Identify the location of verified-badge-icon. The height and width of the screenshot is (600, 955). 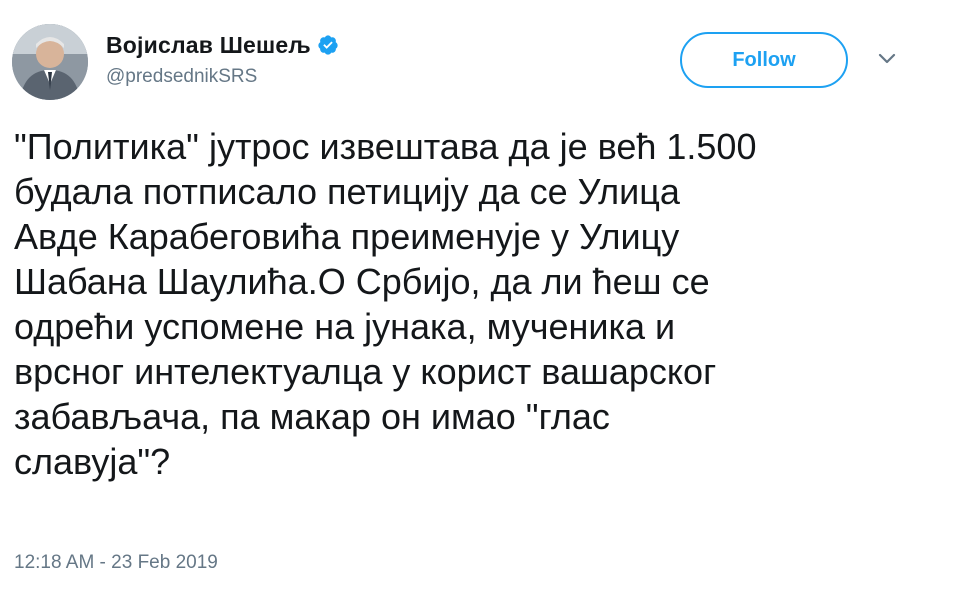
(328, 45).